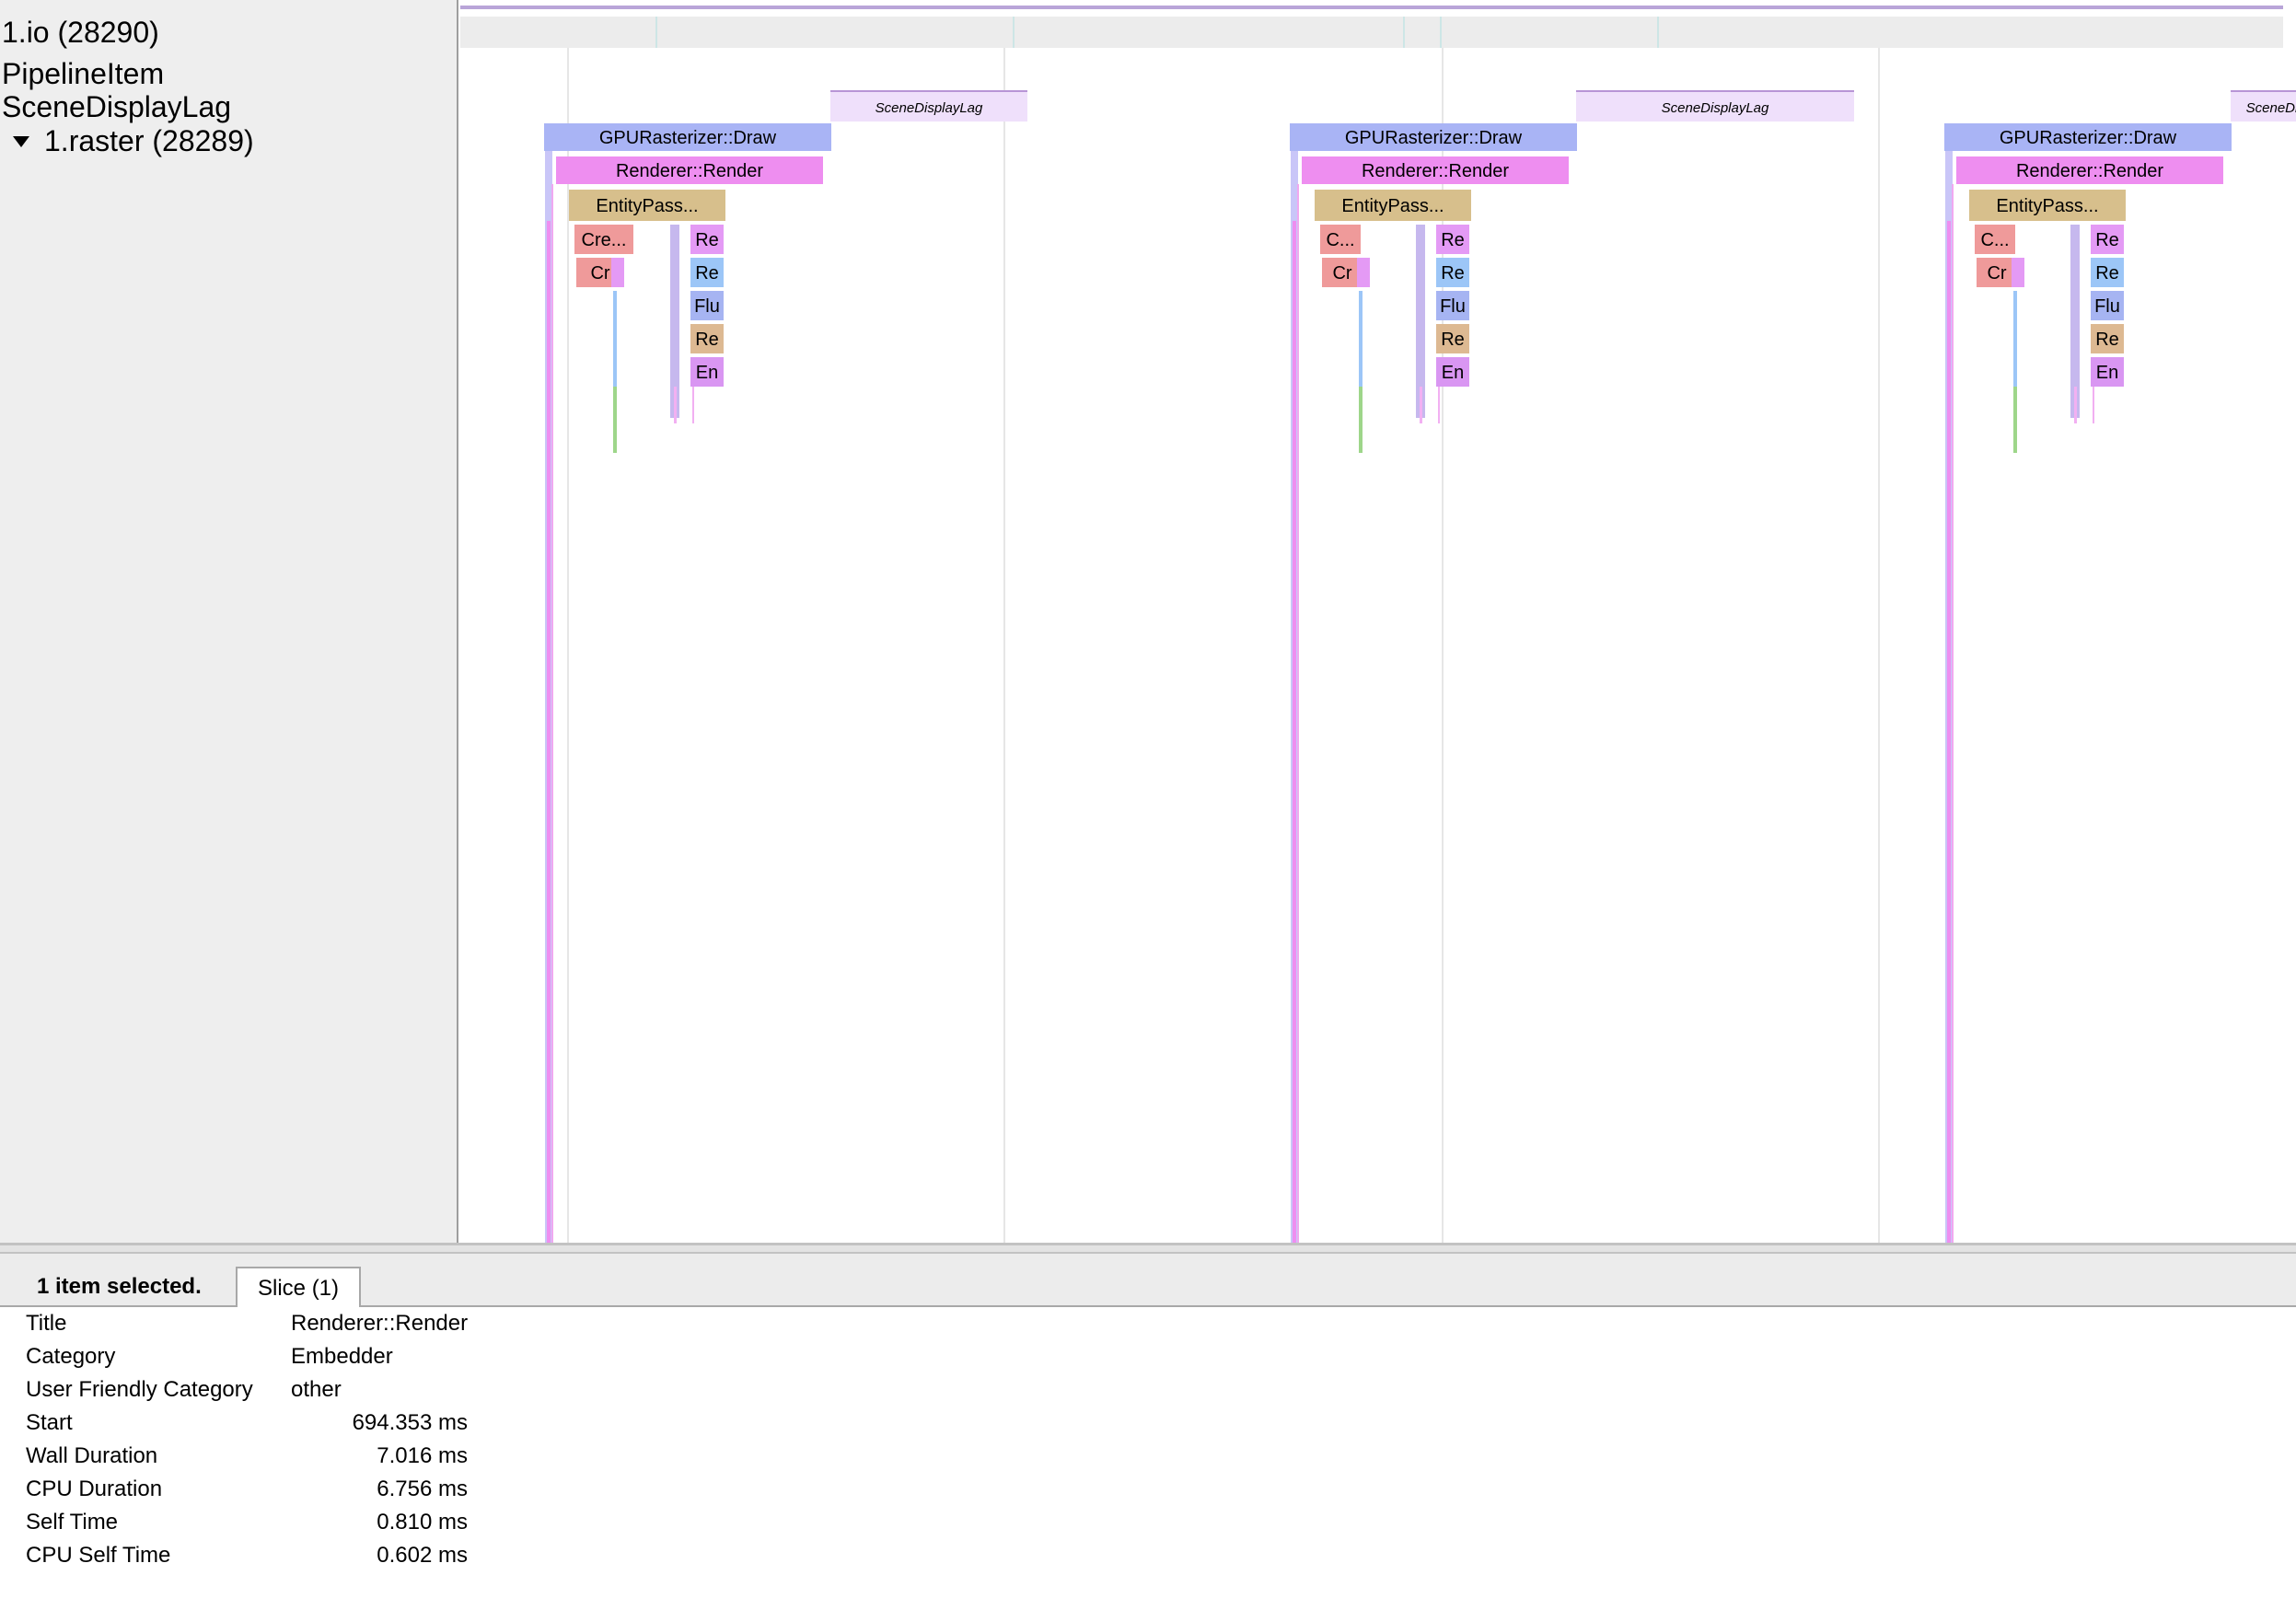  I want to click on panel-resize-handle, so click(1148, 1248).